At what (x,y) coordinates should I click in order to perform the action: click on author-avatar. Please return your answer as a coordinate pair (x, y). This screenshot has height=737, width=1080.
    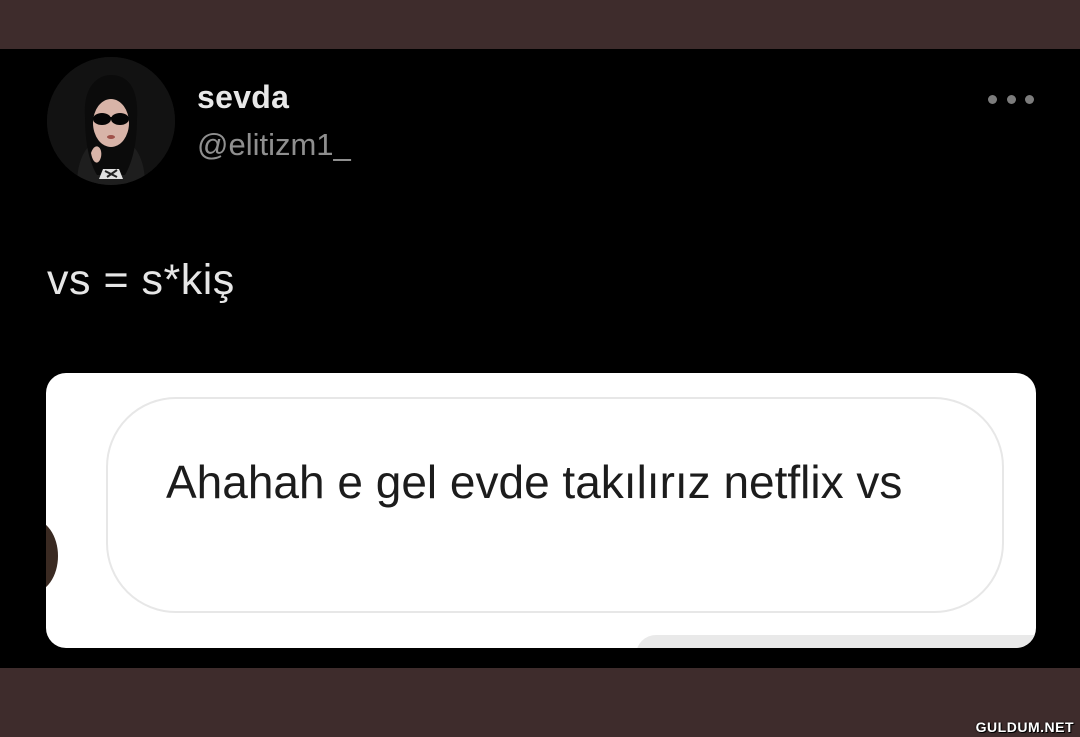
    Looking at the image, I should click on (111, 121).